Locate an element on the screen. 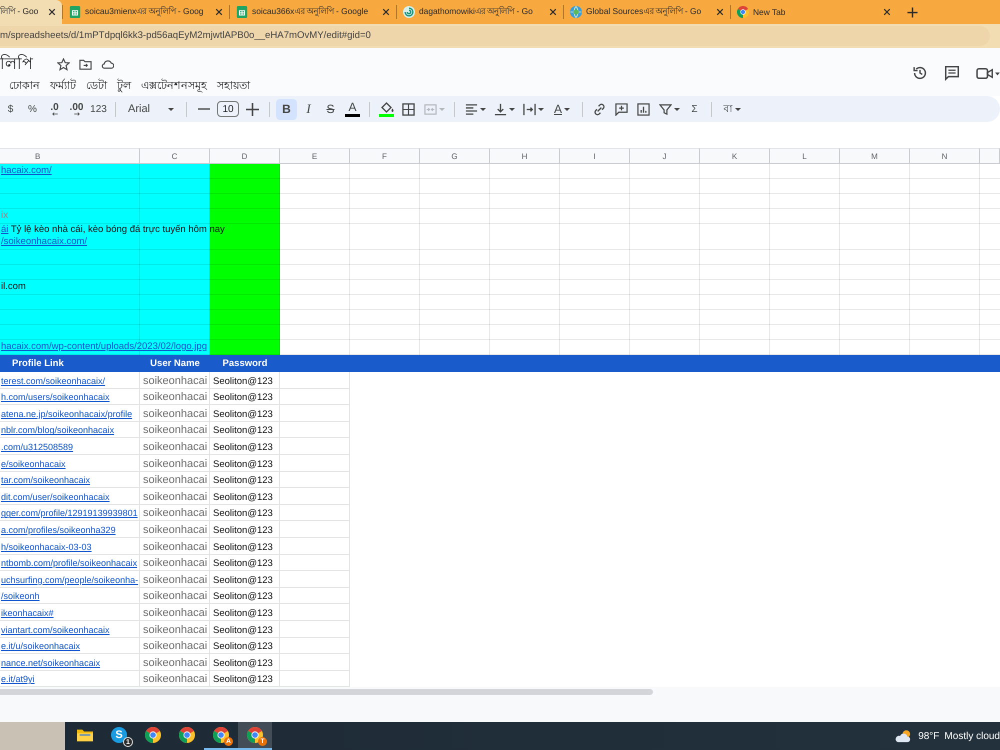  comment-icon is located at coordinates (952, 73).